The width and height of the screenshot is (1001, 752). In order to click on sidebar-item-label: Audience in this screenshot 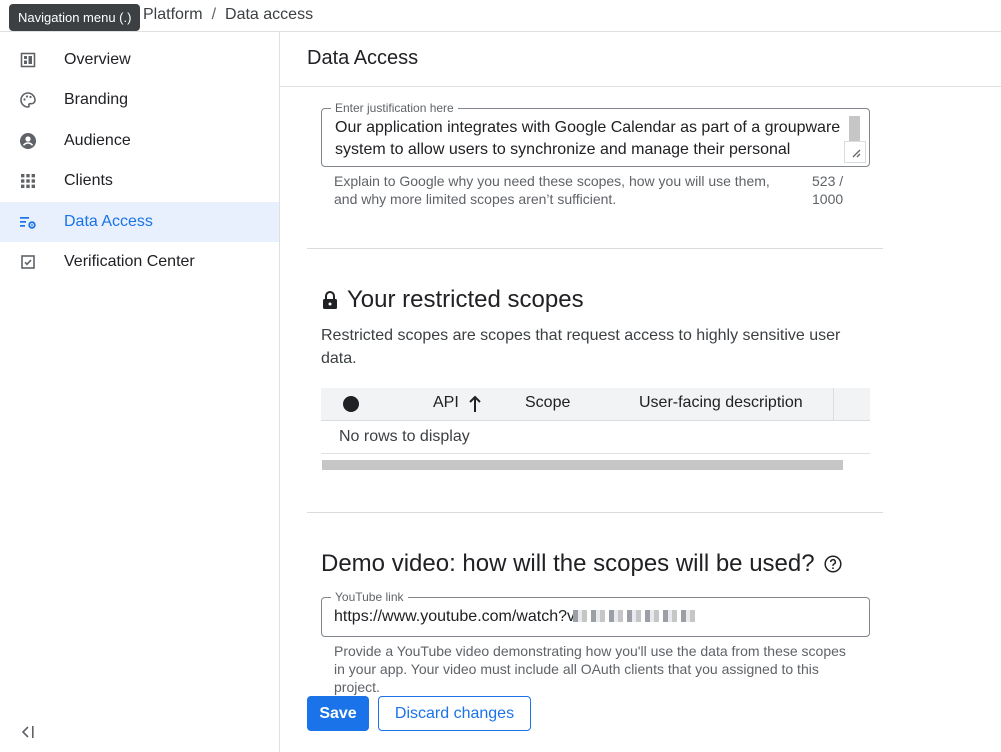, I will do `click(97, 140)`.